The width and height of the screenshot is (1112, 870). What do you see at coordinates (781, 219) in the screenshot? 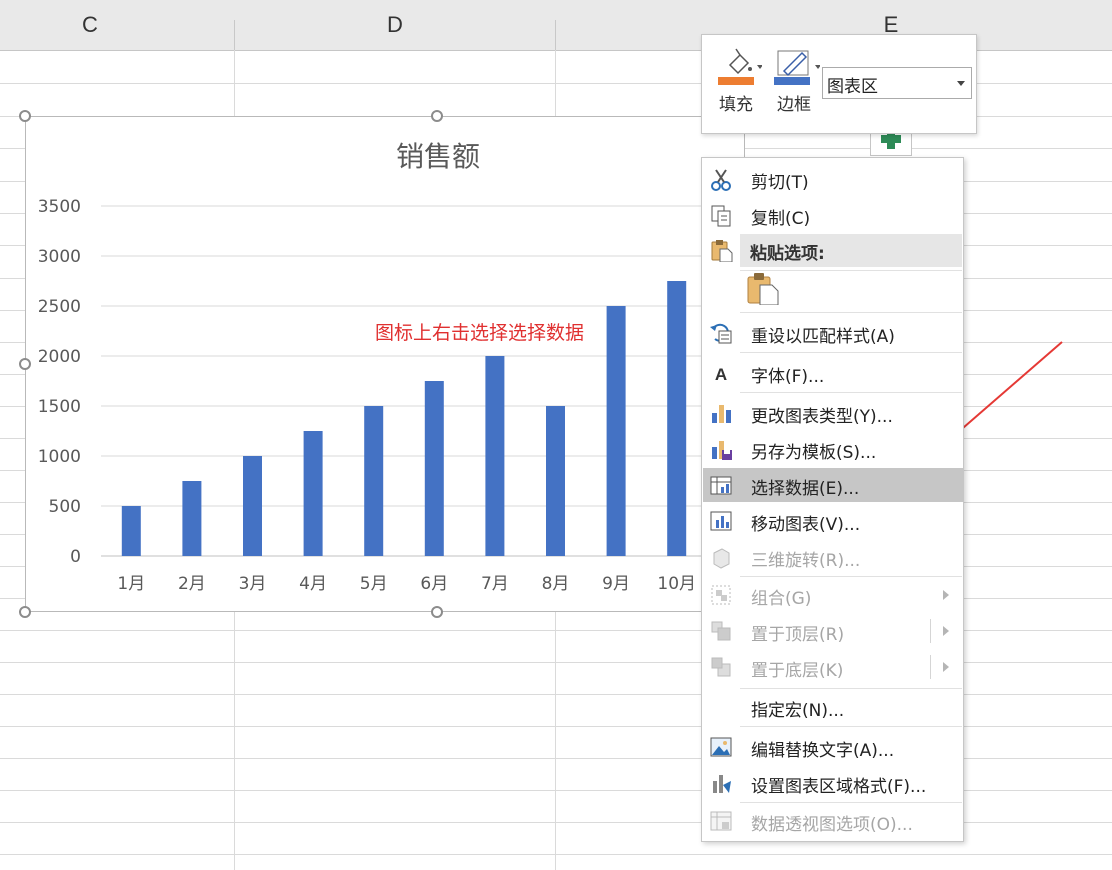
I see `menu-item-label: 复制(C)` at bounding box center [781, 219].